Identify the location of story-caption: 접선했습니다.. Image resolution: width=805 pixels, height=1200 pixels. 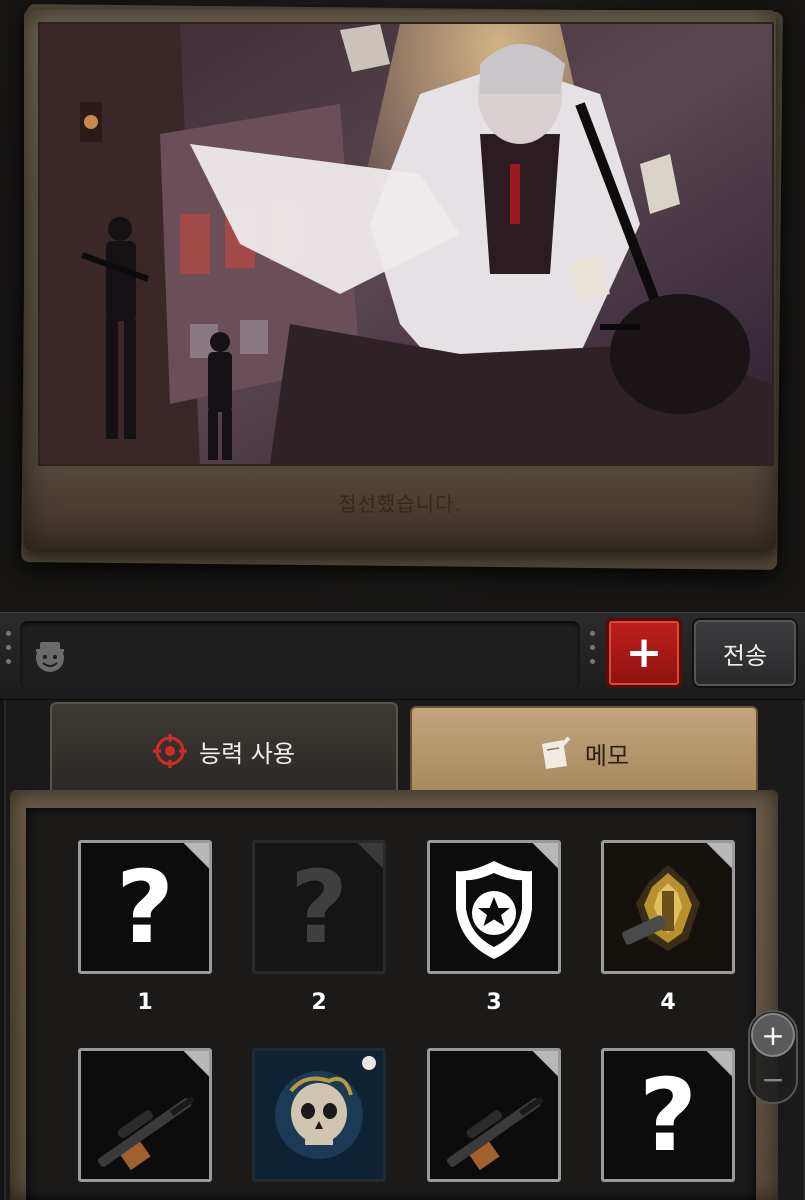
(400, 504).